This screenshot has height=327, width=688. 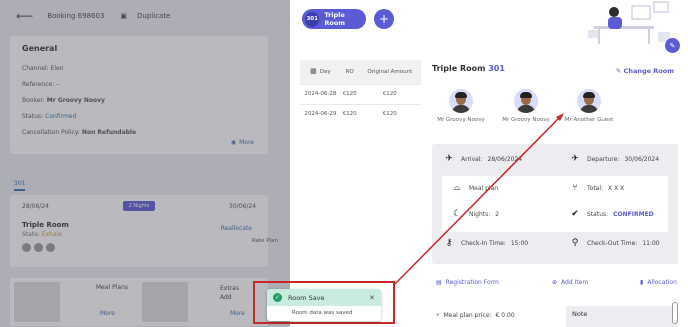 What do you see at coordinates (505, 315) in the screenshot?
I see `meal-price-value: € 0.00` at bounding box center [505, 315].